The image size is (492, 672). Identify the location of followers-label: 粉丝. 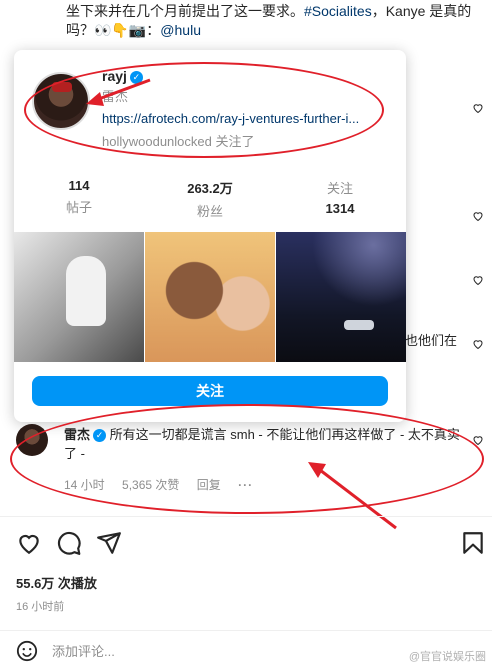
(209, 211).